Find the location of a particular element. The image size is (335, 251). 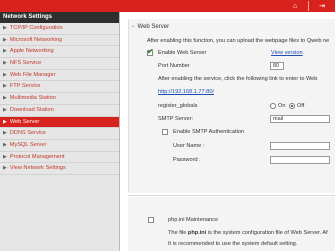

php-ini-title: php.ini Maintenance is located at coordinates (193, 220).